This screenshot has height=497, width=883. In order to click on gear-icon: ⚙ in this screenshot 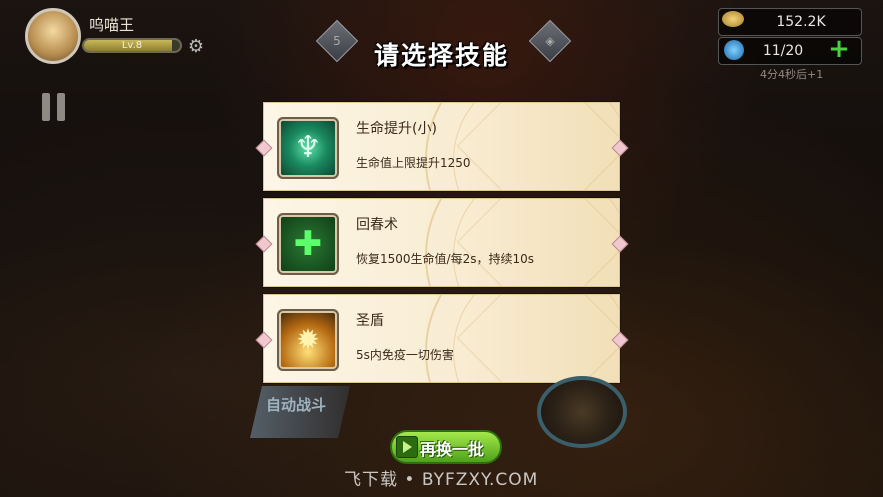, I will do `click(196, 47)`.